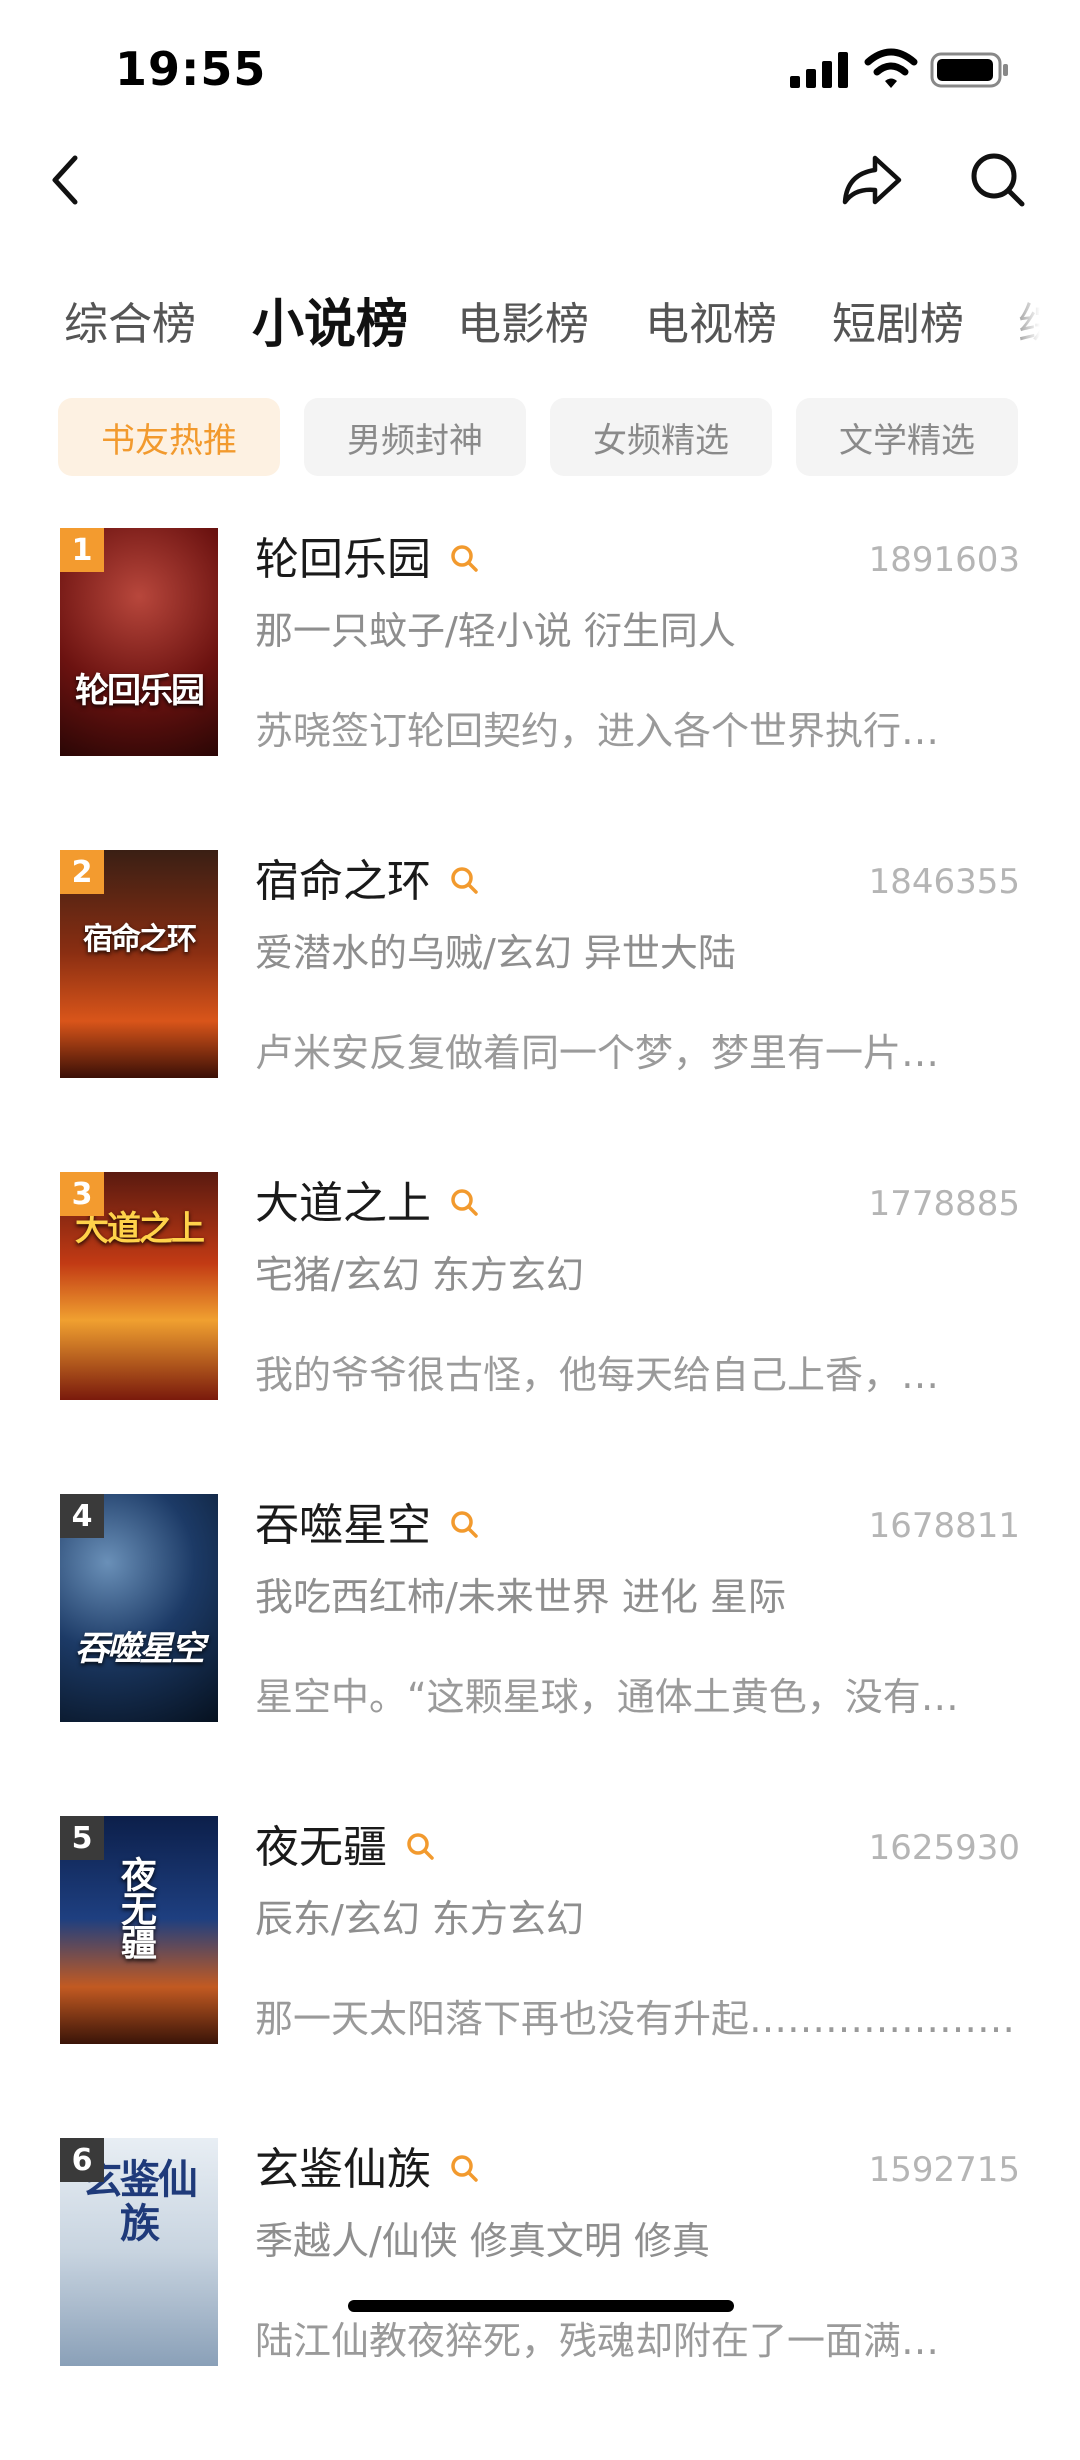  Describe the element at coordinates (139, 642) in the screenshot. I see `book-cover: 轮回乐园 1` at that location.